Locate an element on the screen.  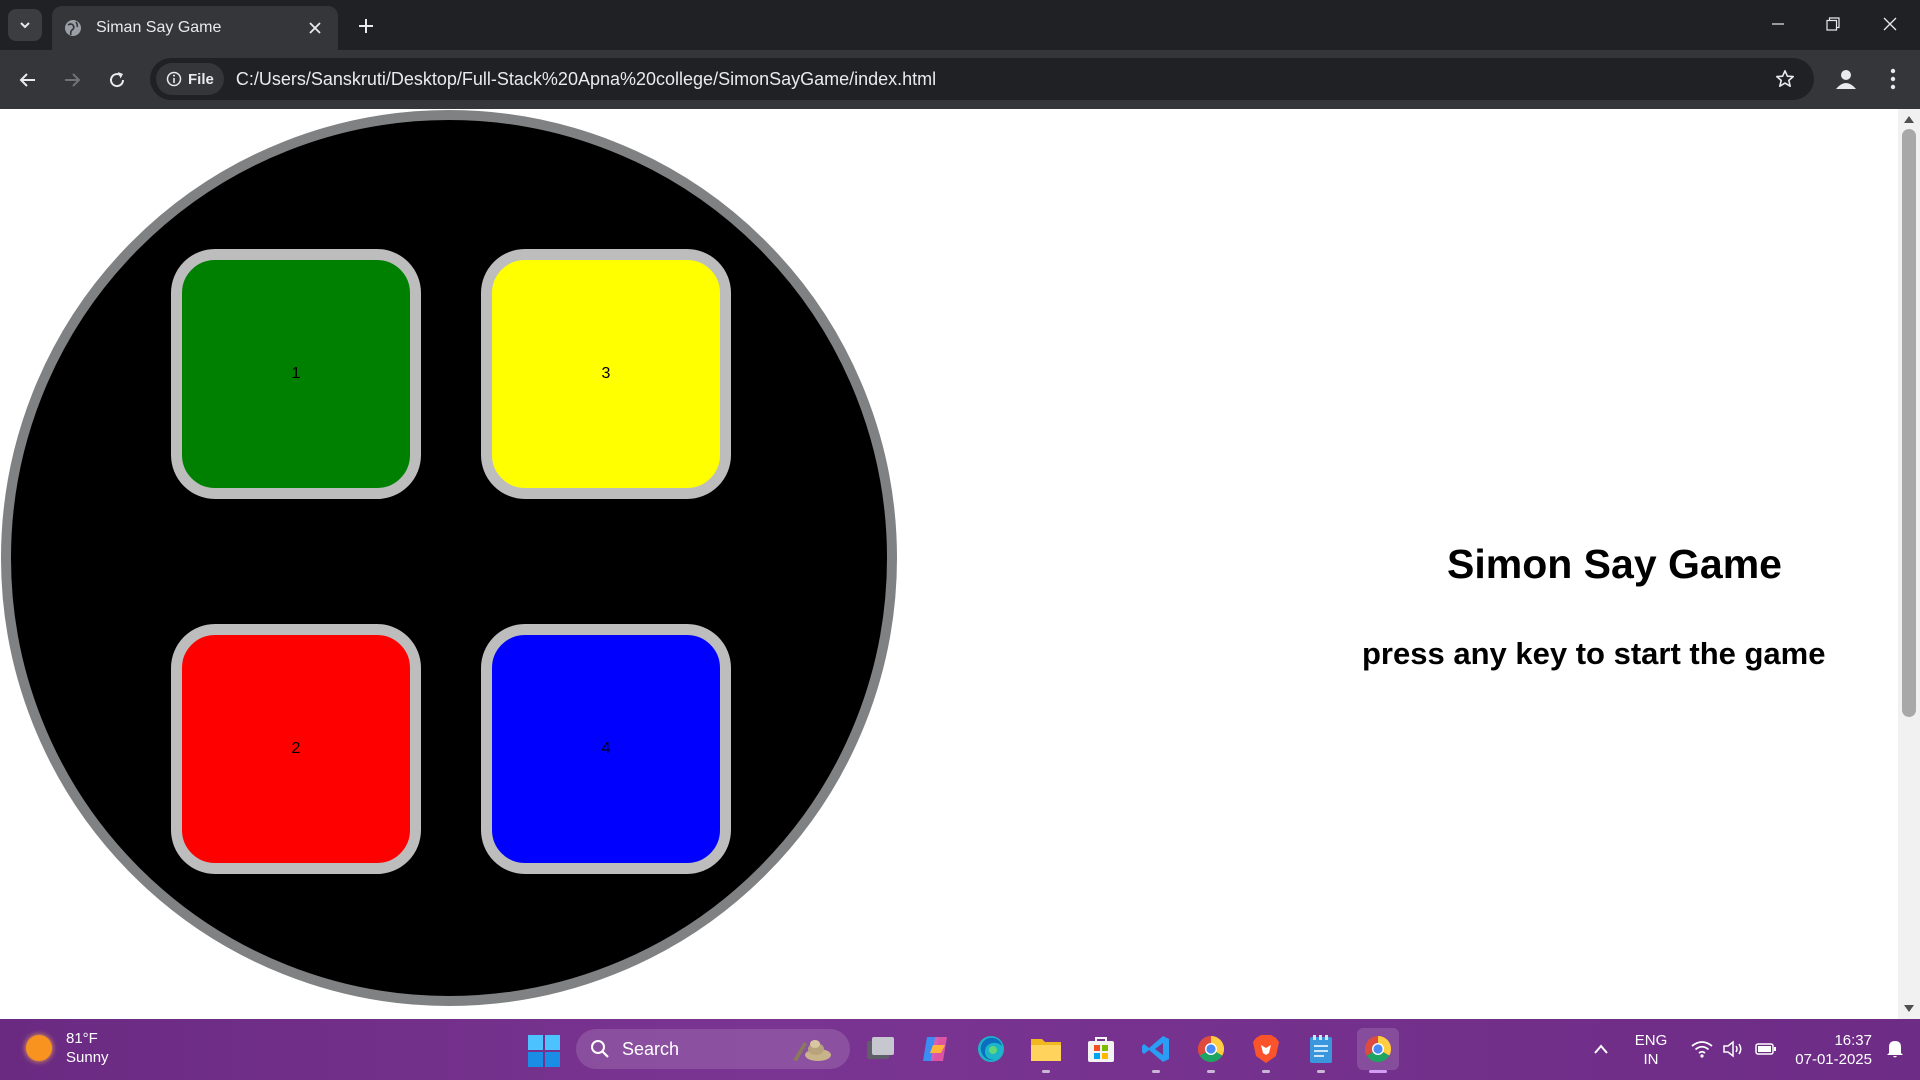
triangle-up-icon is located at coordinates (1909, 119).